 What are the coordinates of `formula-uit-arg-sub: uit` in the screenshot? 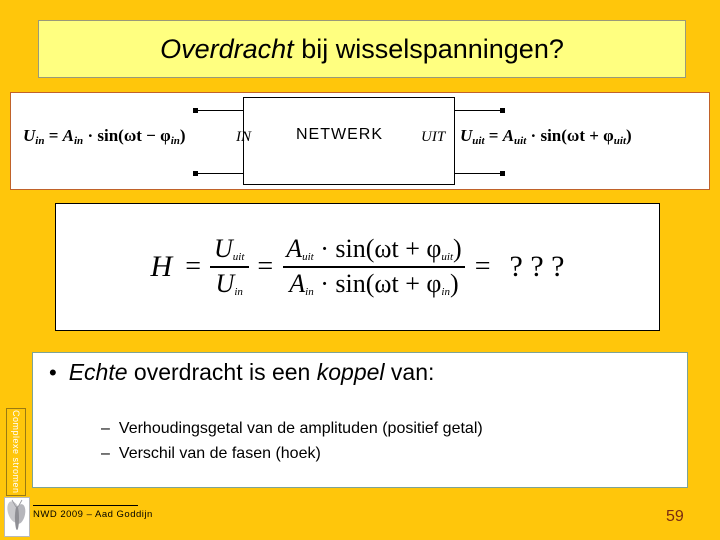 It's located at (620, 141).